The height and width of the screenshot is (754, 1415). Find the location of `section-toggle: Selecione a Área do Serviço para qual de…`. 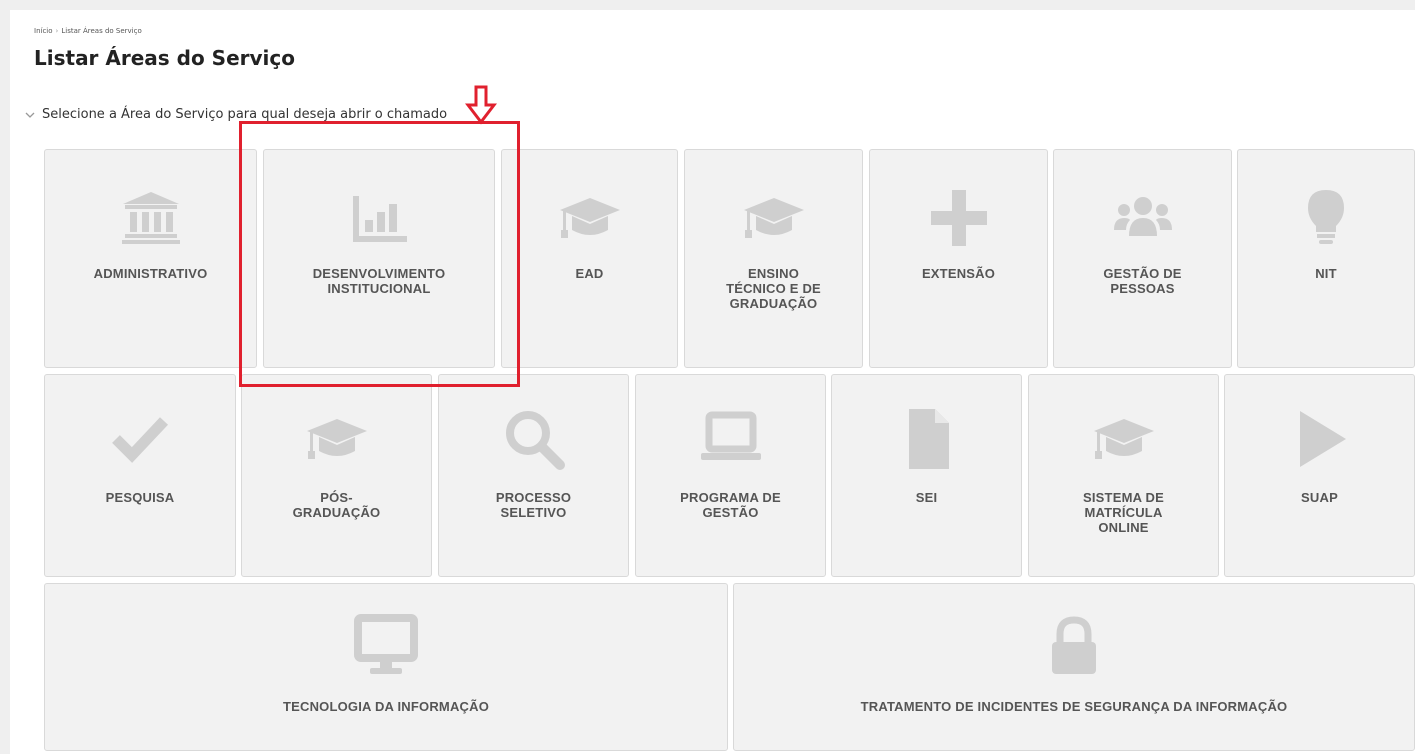

section-toggle: Selecione a Área do Serviço para qual de… is located at coordinates (235, 114).